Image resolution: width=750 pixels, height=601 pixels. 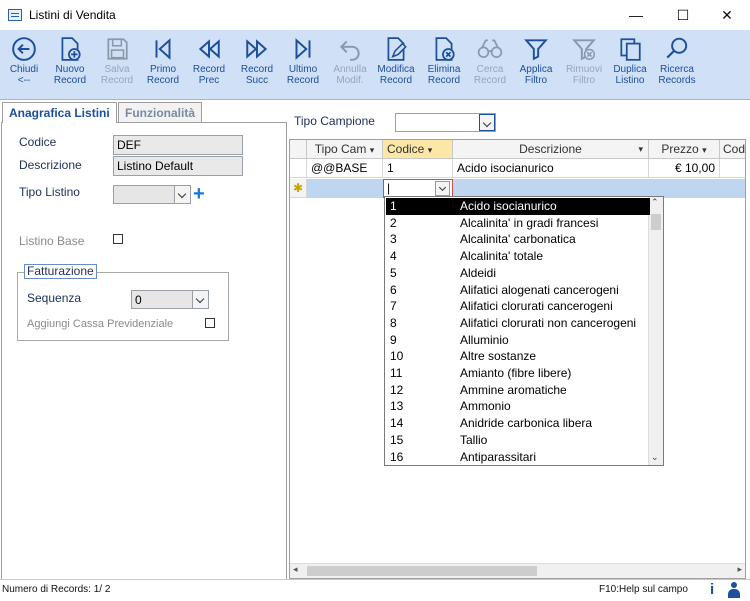 I want to click on dropdown-item: 5 Aldeidi, so click(x=518, y=273).